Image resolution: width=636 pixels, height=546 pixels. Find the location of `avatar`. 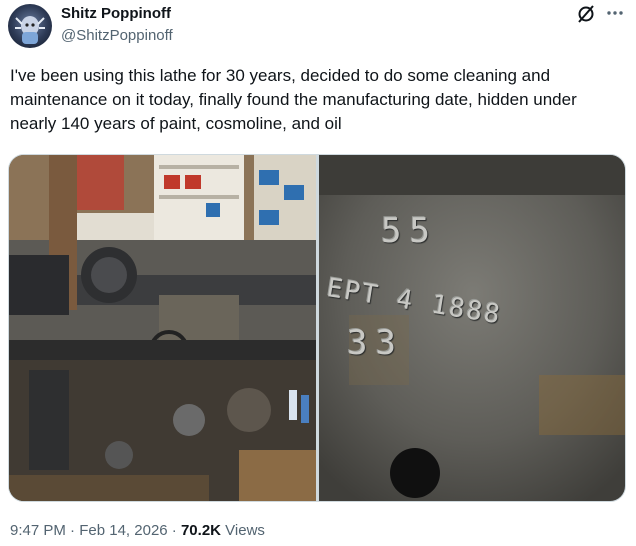

avatar is located at coordinates (30, 26).